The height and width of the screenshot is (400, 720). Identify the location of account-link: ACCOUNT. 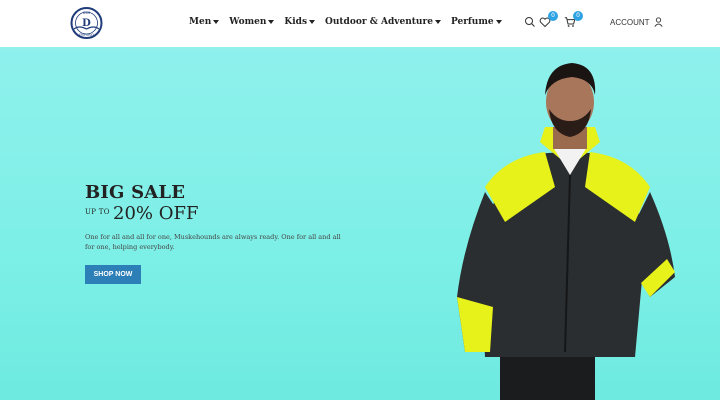
(636, 22).